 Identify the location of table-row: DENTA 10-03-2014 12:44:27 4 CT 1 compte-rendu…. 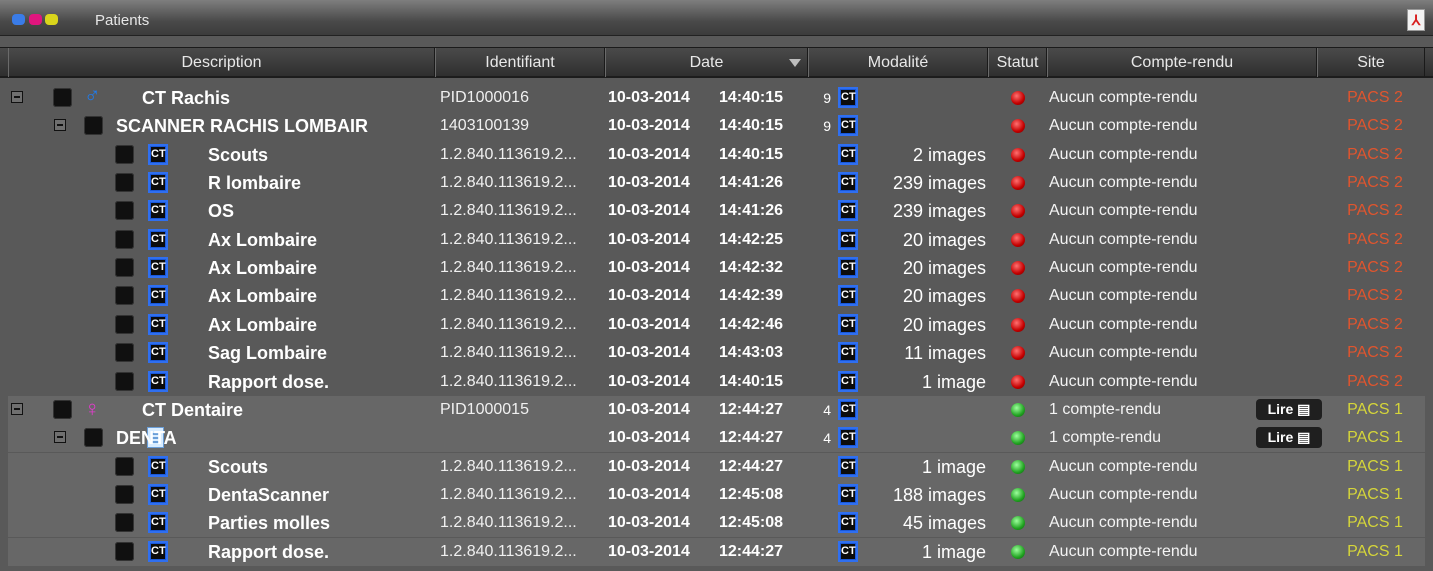
(716, 438).